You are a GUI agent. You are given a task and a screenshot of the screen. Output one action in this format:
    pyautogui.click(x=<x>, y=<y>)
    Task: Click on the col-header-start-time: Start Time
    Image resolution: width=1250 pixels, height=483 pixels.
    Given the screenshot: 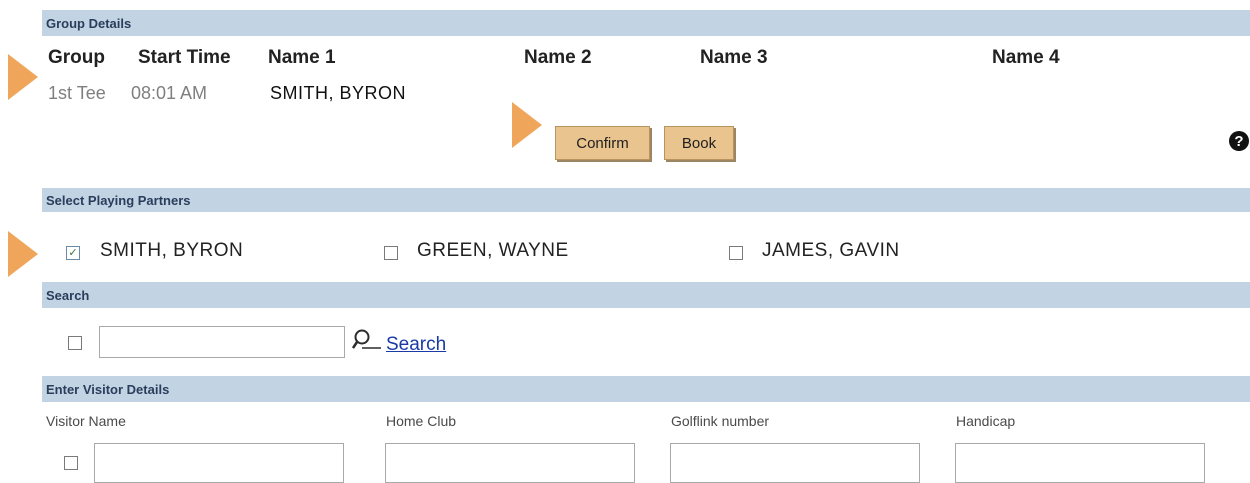 What is the action you would take?
    pyautogui.click(x=184, y=57)
    